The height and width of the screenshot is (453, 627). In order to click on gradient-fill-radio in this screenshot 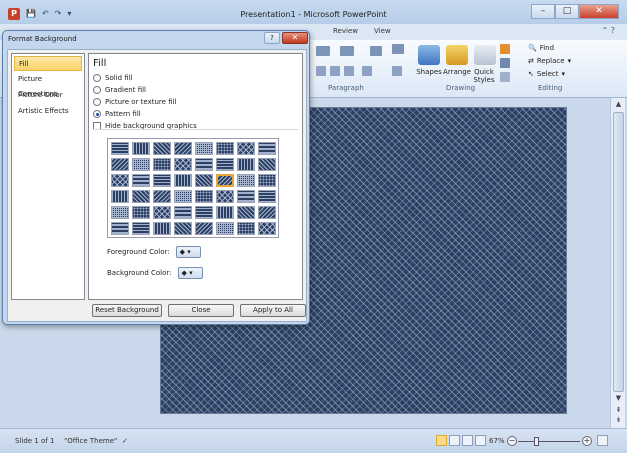, I will do `click(97, 90)`.